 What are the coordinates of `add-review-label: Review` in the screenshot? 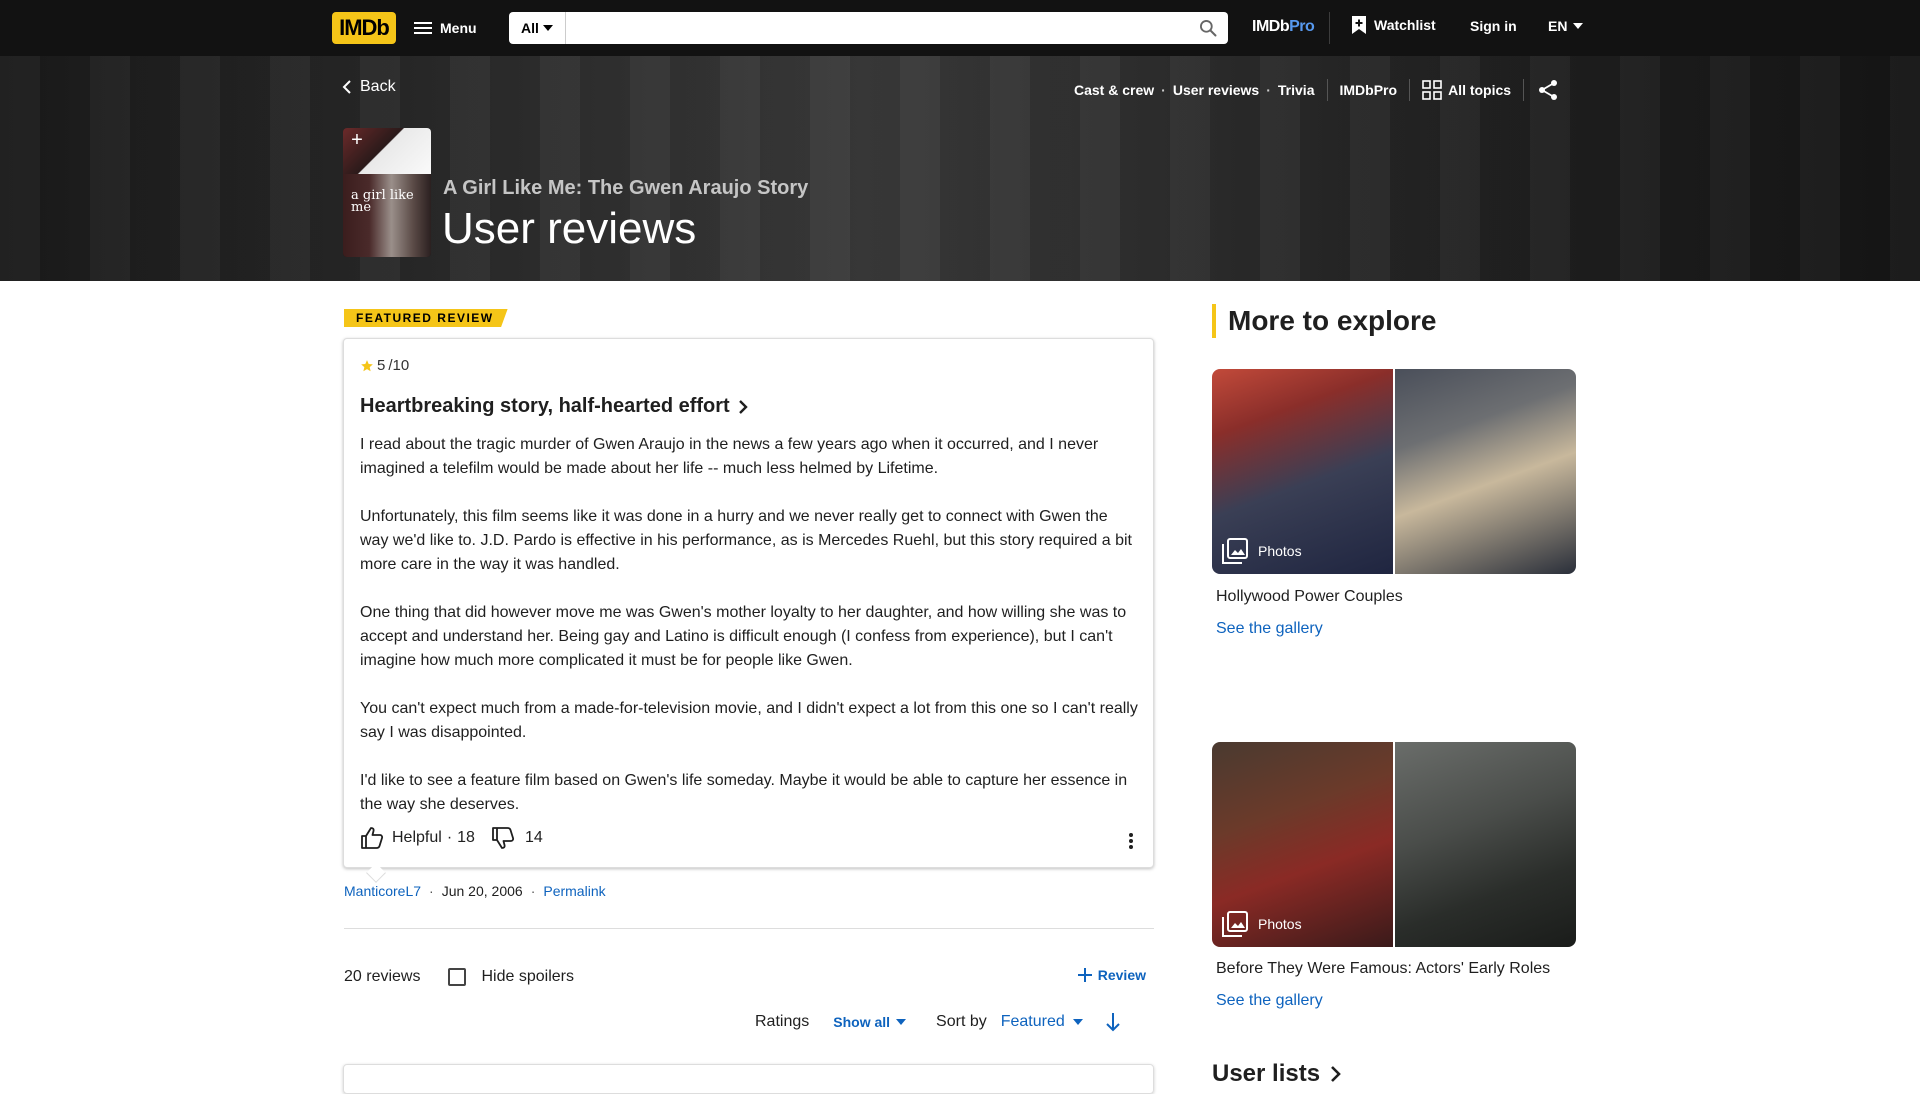 It's located at (1121, 975).